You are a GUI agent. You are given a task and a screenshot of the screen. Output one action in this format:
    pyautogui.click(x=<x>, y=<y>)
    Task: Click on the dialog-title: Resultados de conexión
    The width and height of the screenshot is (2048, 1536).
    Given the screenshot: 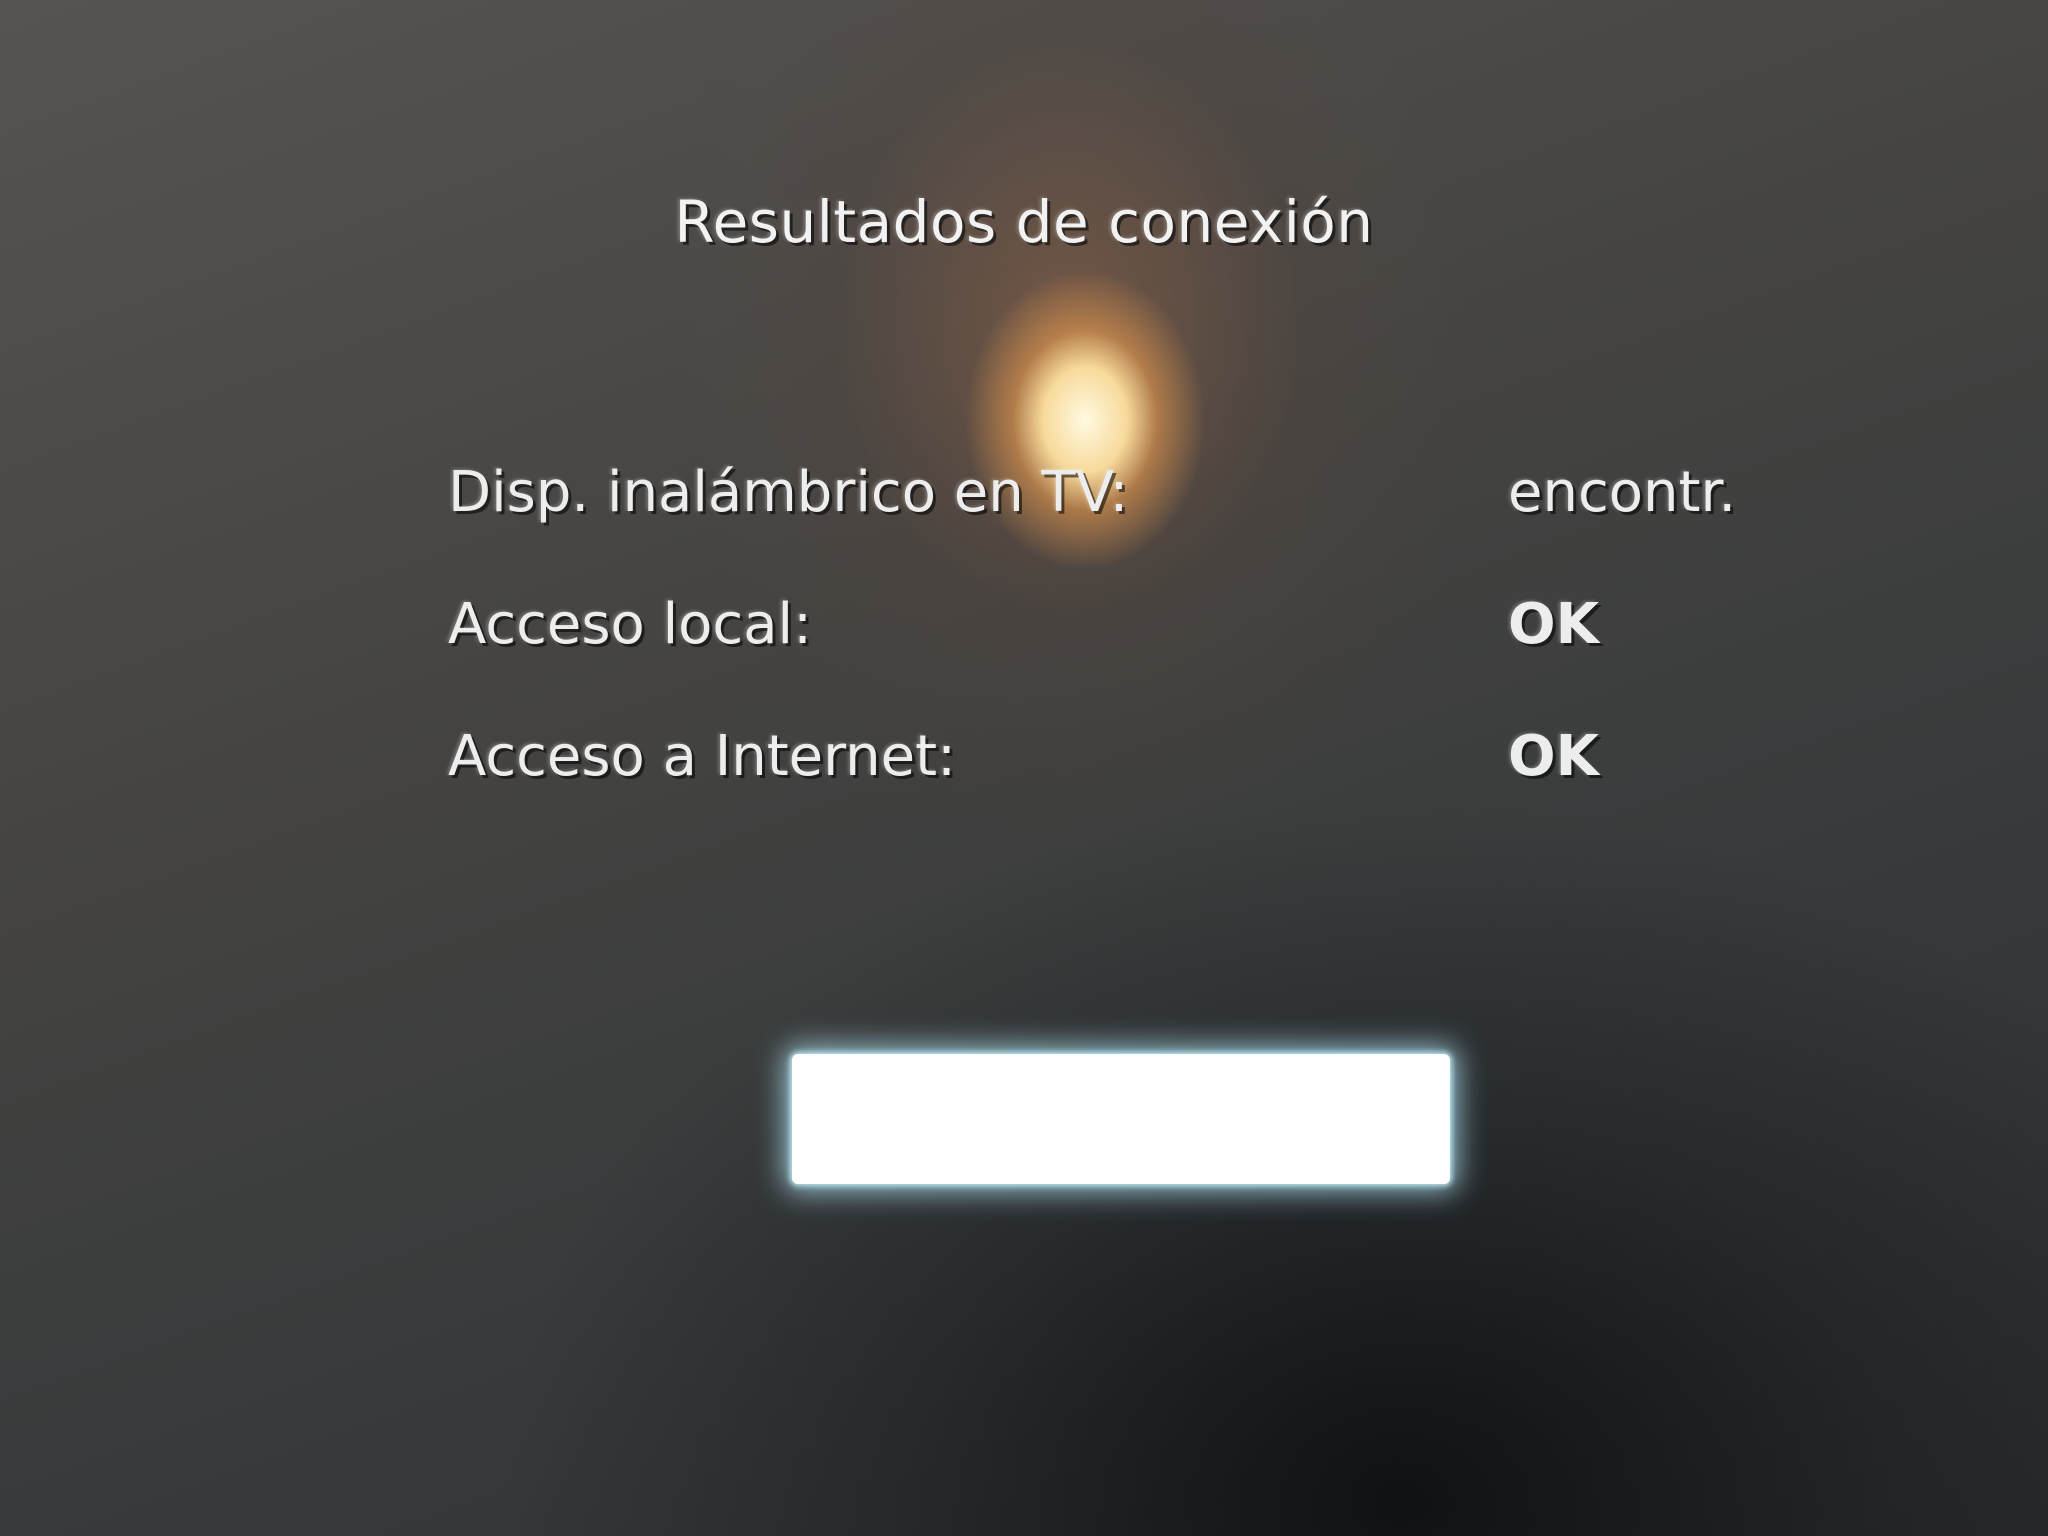 What is the action you would take?
    pyautogui.click(x=1024, y=222)
    